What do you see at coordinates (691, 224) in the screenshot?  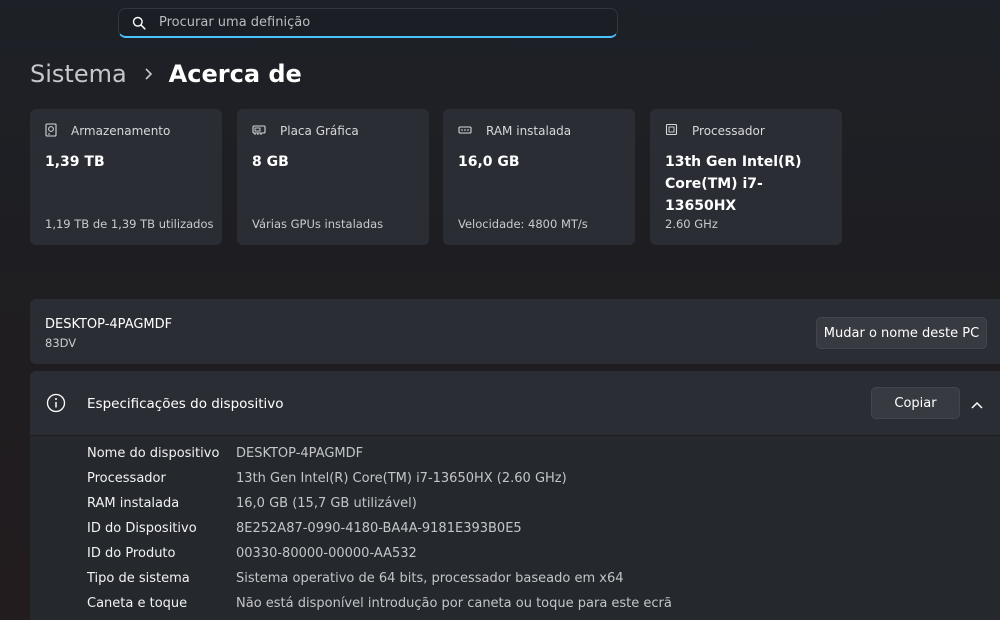 I see `card-subtext: 2.60 GHz` at bounding box center [691, 224].